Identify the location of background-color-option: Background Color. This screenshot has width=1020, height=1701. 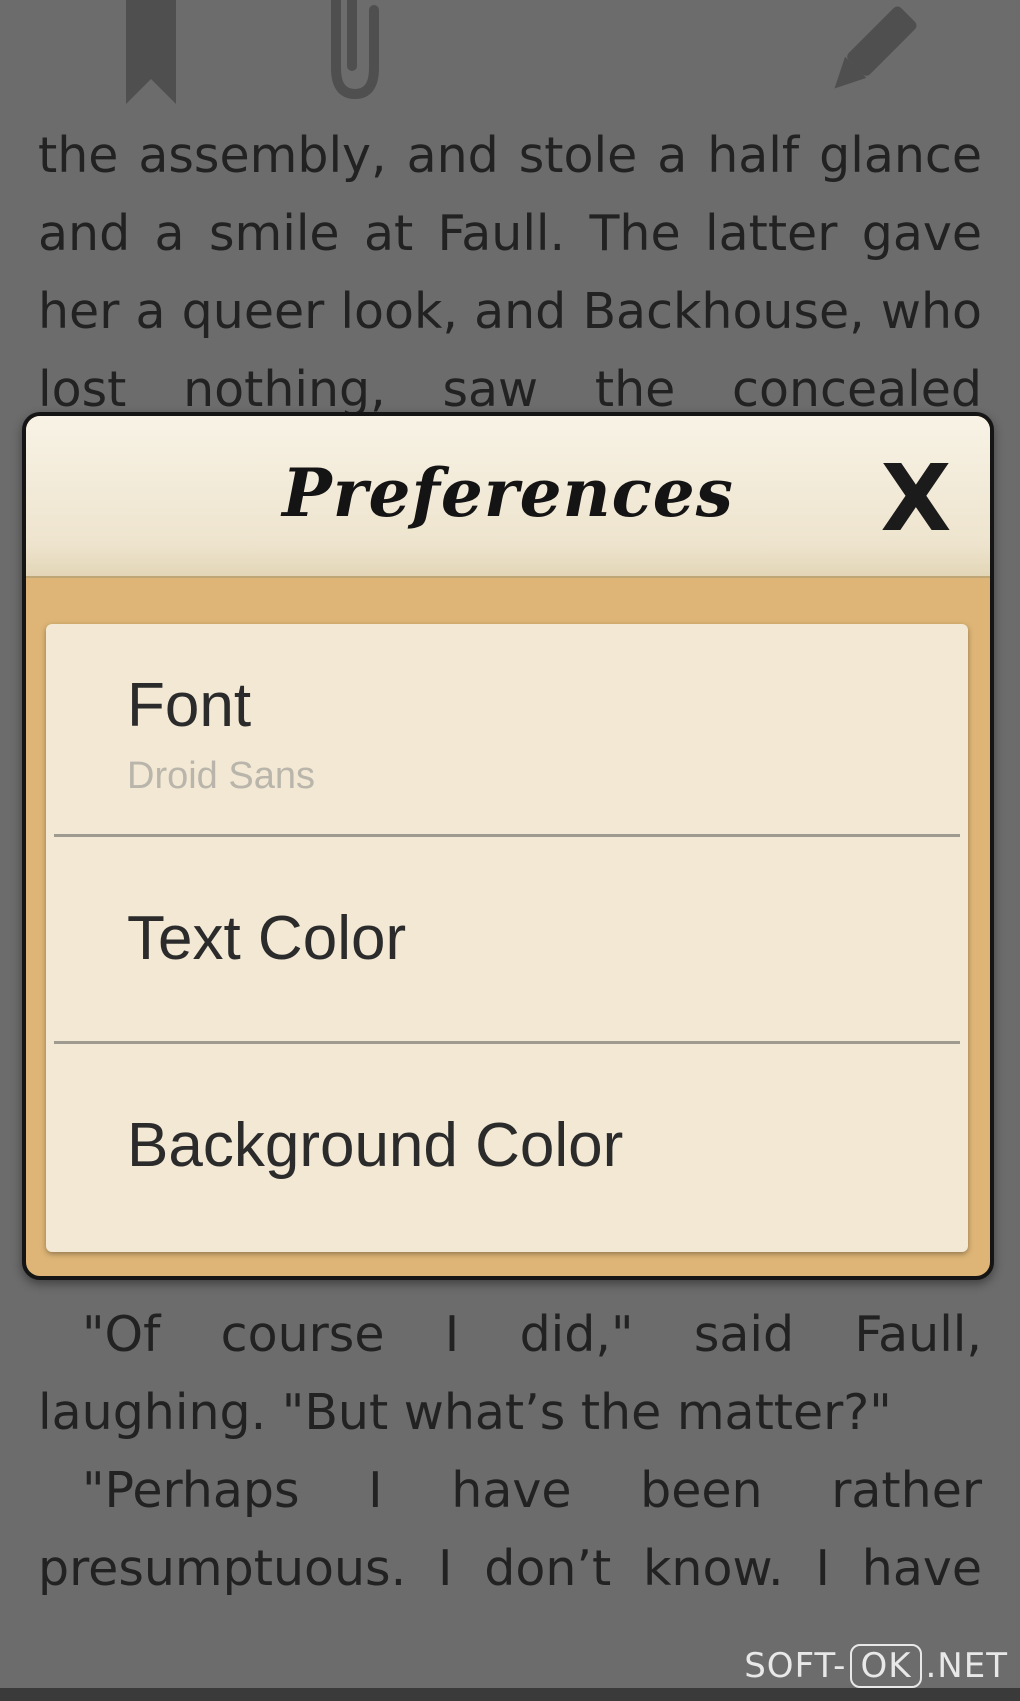
(507, 1147).